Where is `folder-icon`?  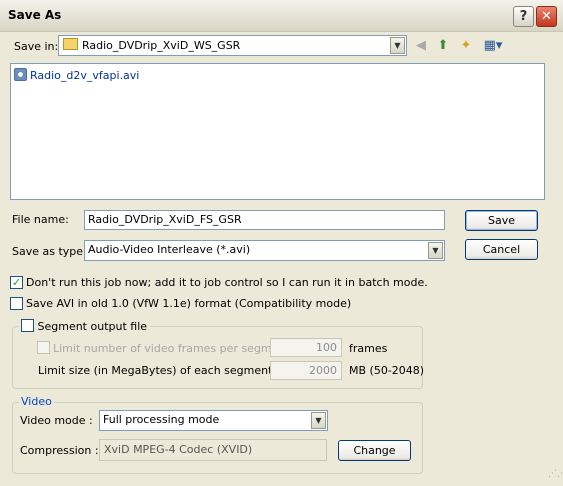
folder-icon is located at coordinates (70, 44).